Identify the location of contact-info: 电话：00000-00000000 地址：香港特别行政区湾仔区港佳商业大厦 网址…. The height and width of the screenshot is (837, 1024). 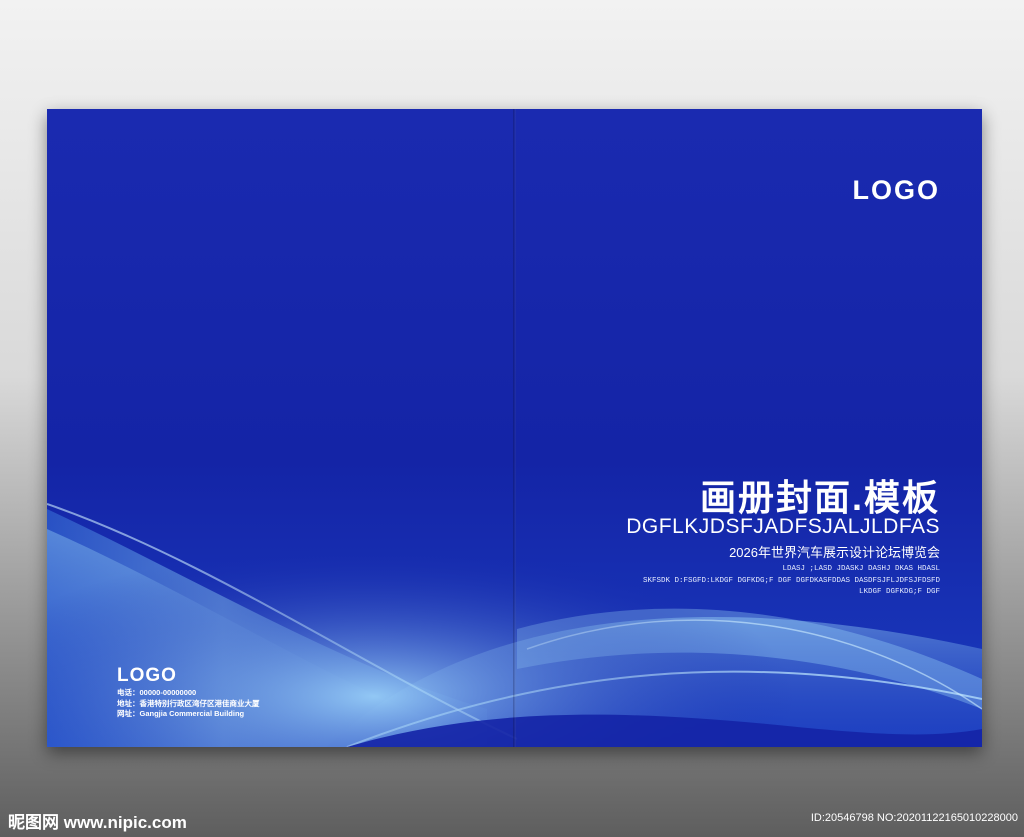
(188, 704).